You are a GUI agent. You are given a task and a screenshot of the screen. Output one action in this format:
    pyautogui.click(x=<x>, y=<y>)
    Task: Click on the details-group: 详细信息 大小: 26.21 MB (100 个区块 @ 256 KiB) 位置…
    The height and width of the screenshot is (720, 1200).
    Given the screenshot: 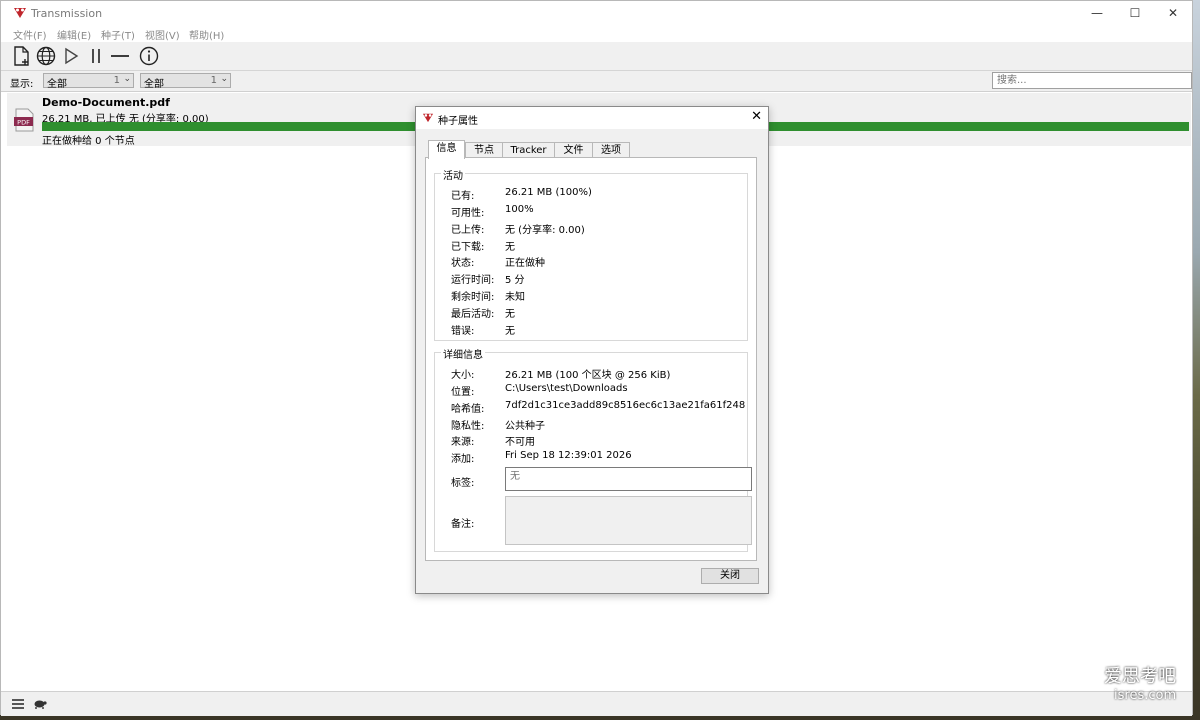 What is the action you would take?
    pyautogui.click(x=593, y=449)
    